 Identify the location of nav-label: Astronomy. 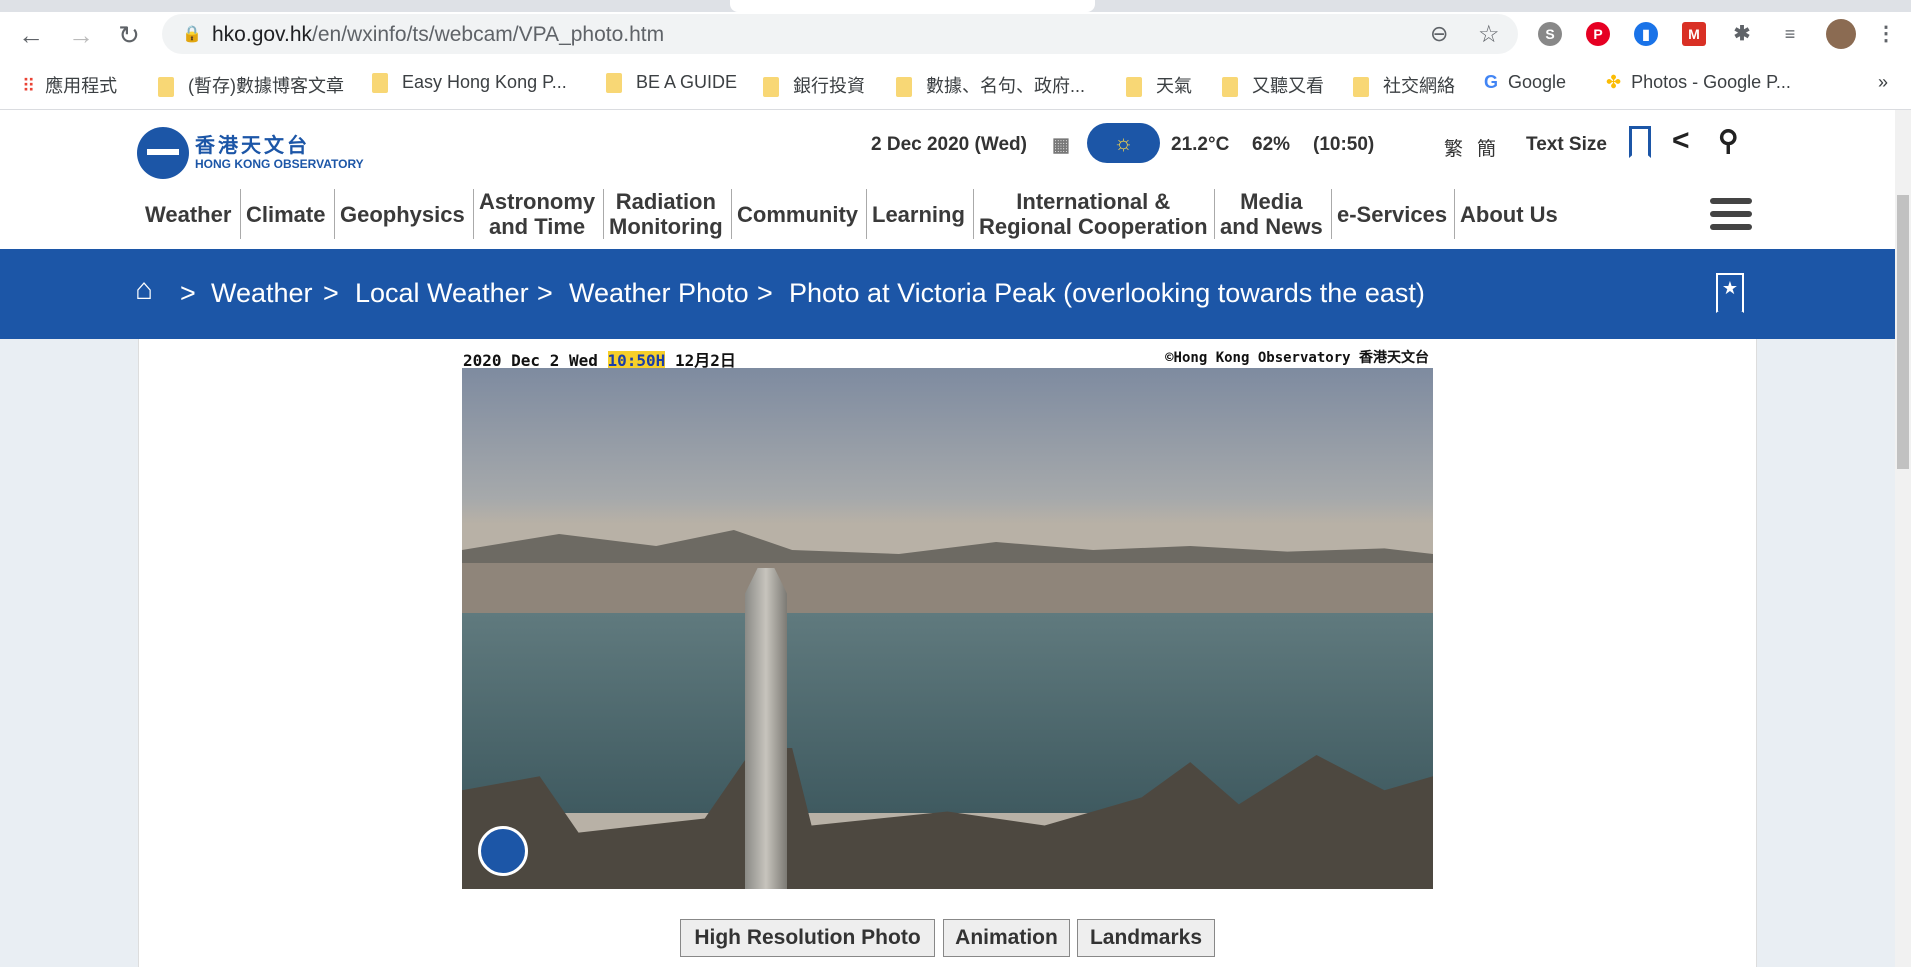
(537, 201).